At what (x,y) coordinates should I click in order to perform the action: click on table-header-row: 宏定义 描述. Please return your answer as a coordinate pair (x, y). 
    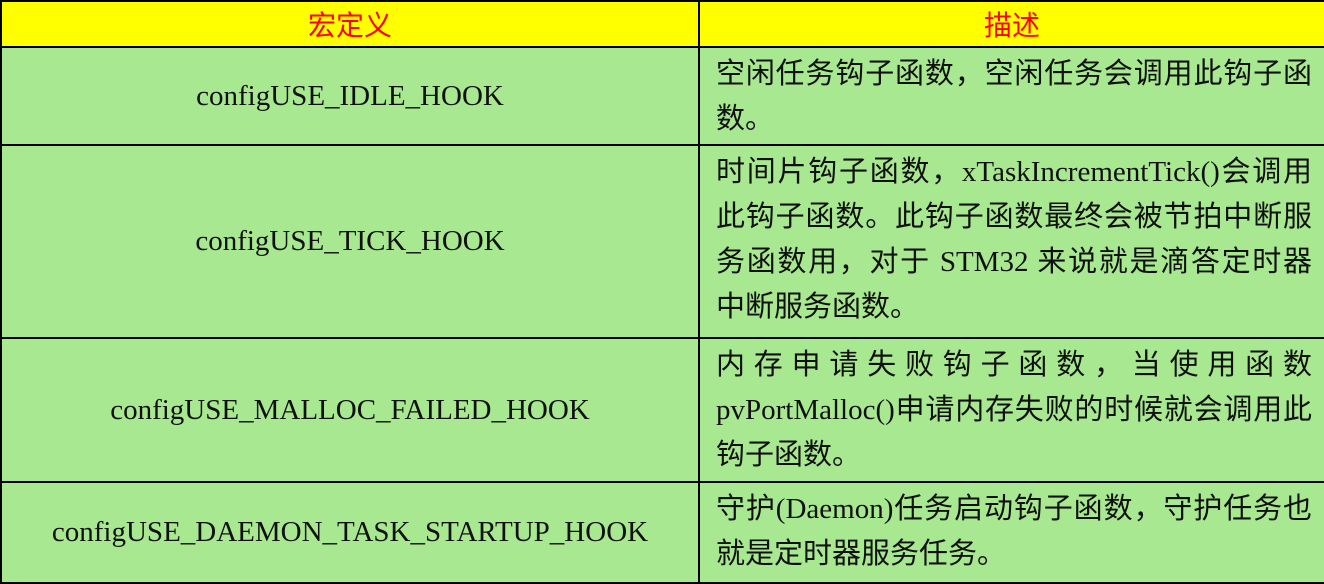
    Looking at the image, I should click on (662, 24).